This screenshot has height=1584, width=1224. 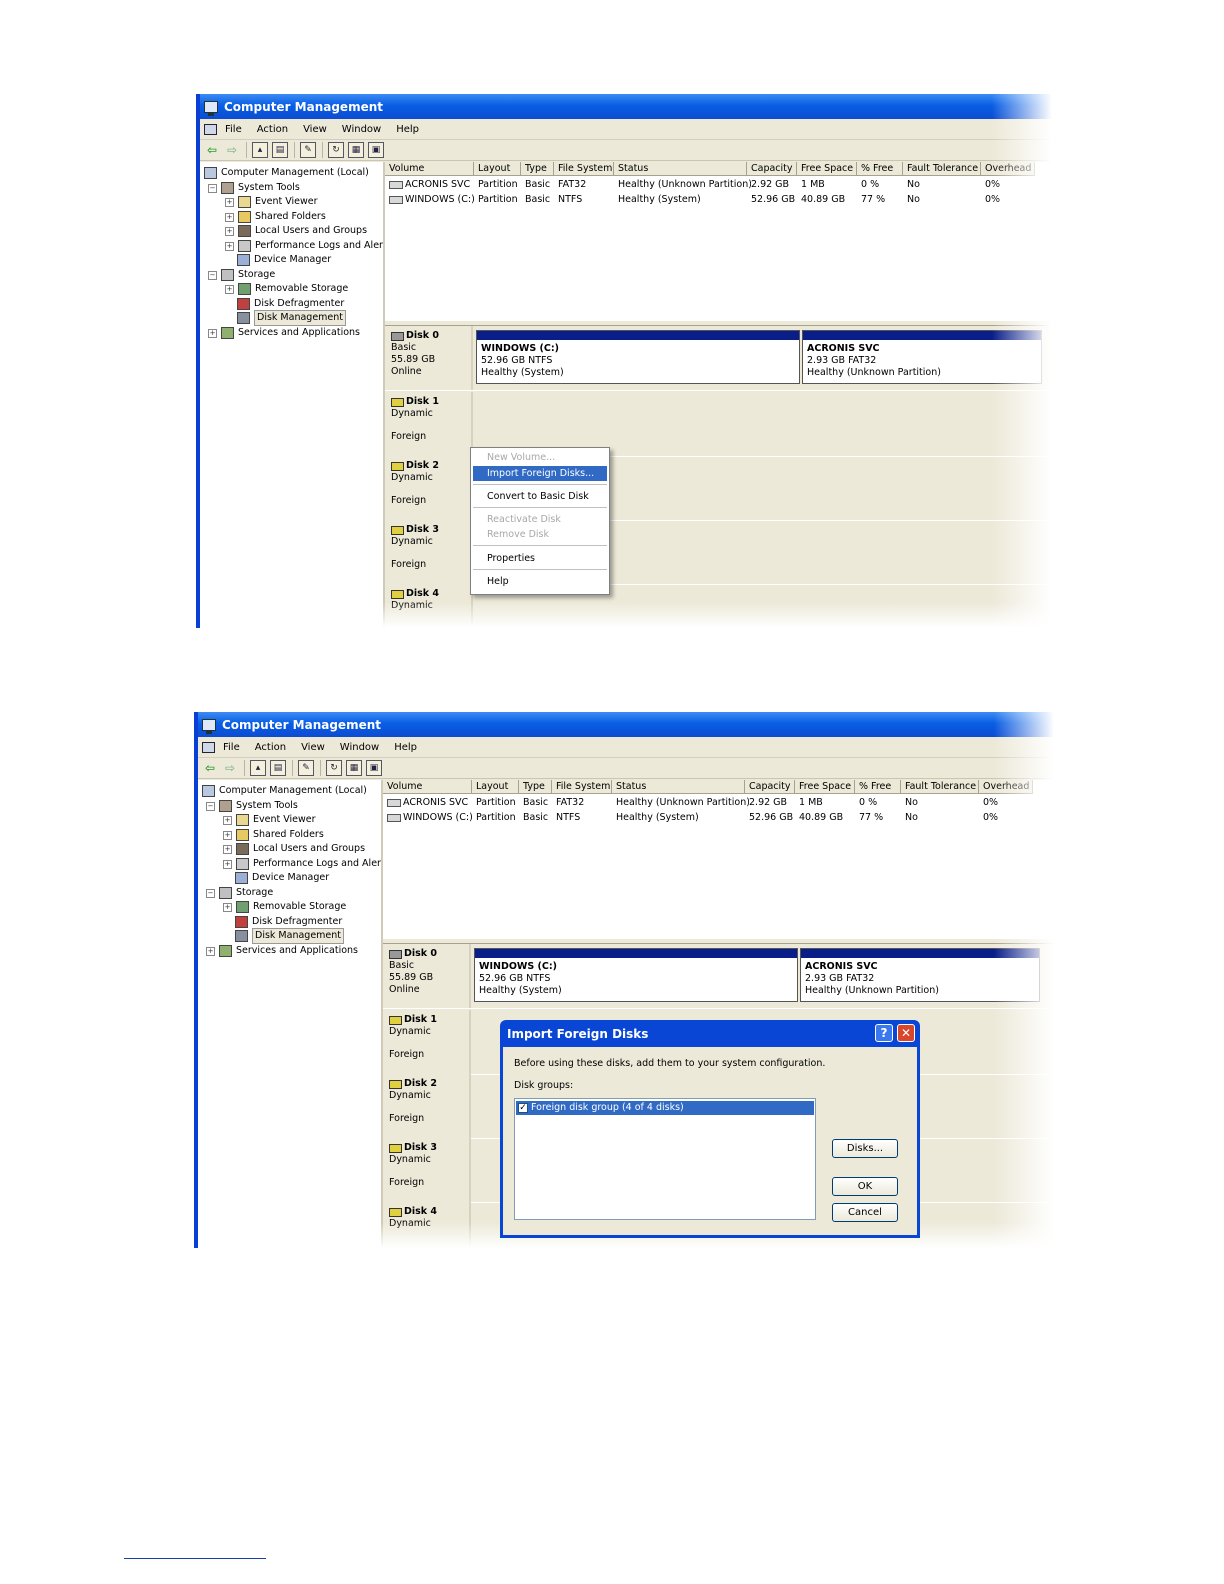 What do you see at coordinates (427, 1042) in the screenshot?
I see `disk-label-1: Disk 1 Dynamic Foreign` at bounding box center [427, 1042].